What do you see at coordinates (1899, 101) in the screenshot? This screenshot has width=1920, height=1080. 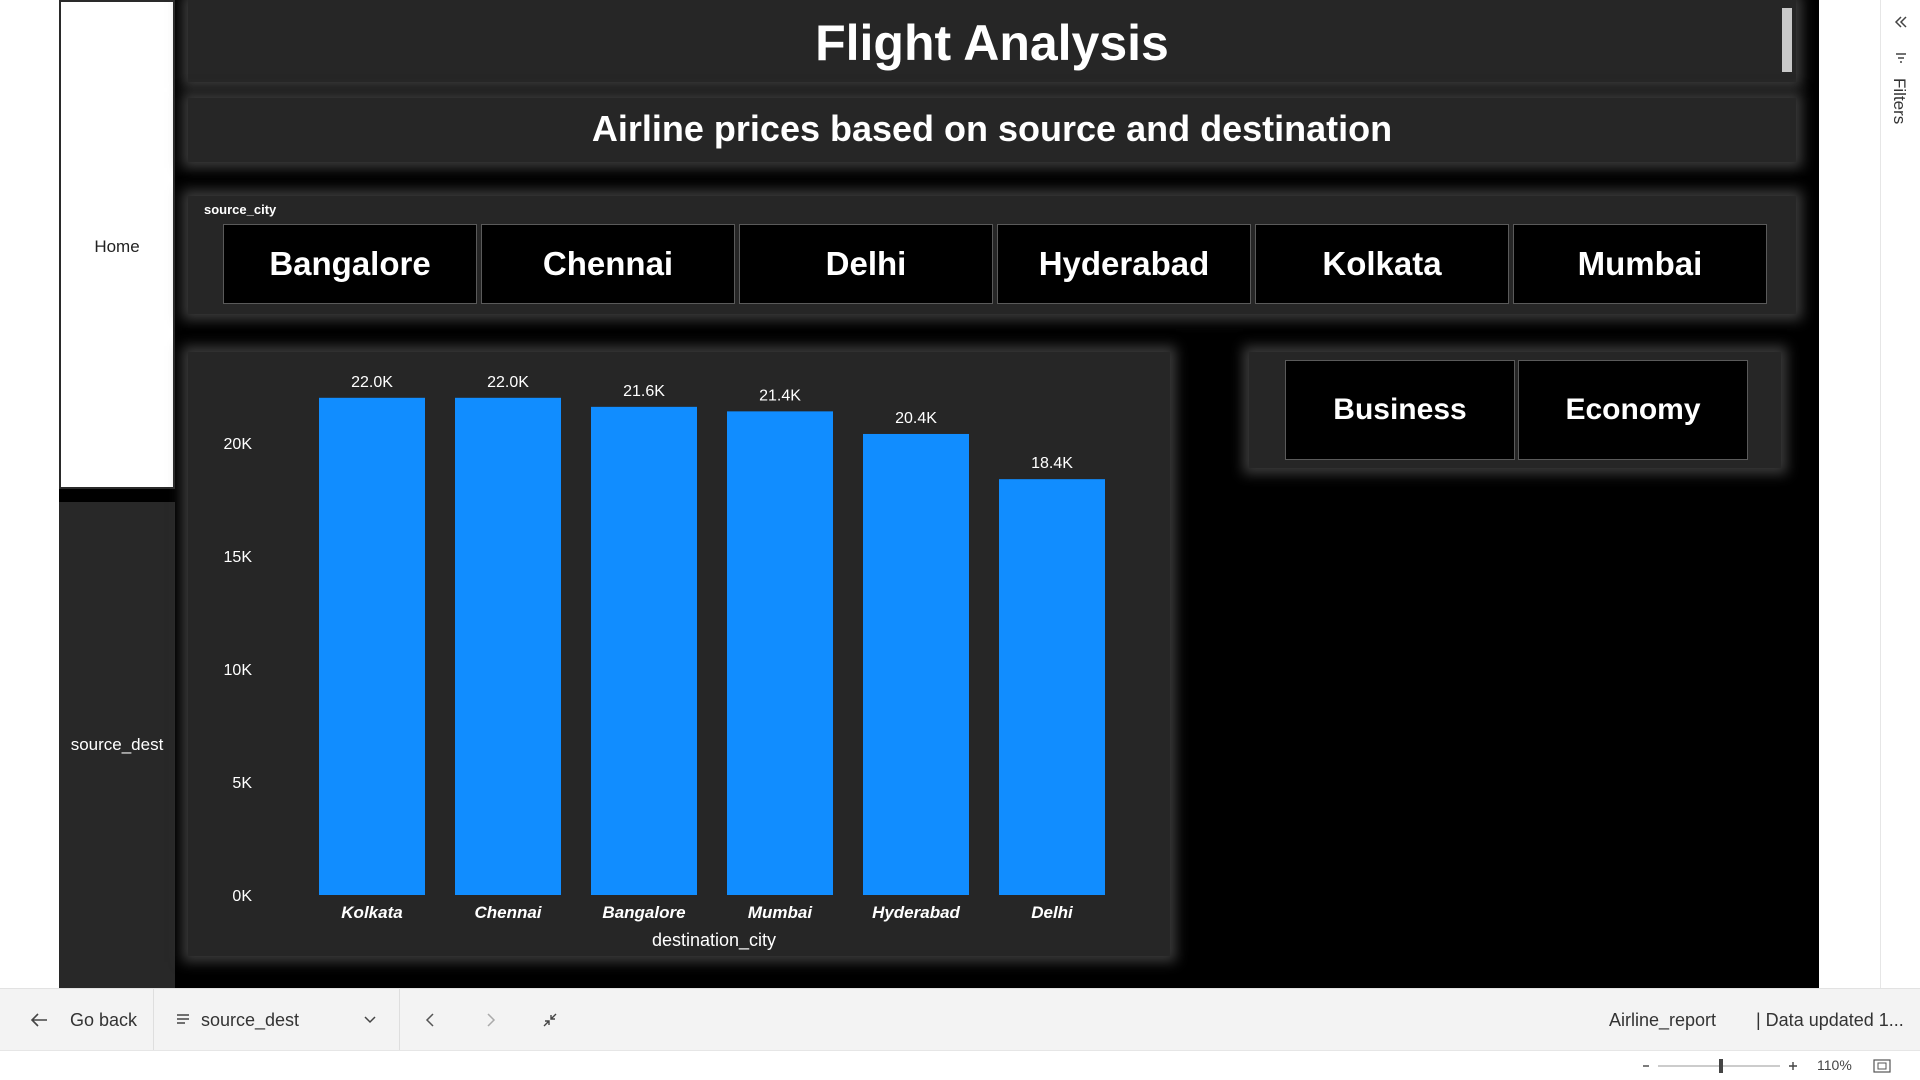 I see `filters-label: Filters` at bounding box center [1899, 101].